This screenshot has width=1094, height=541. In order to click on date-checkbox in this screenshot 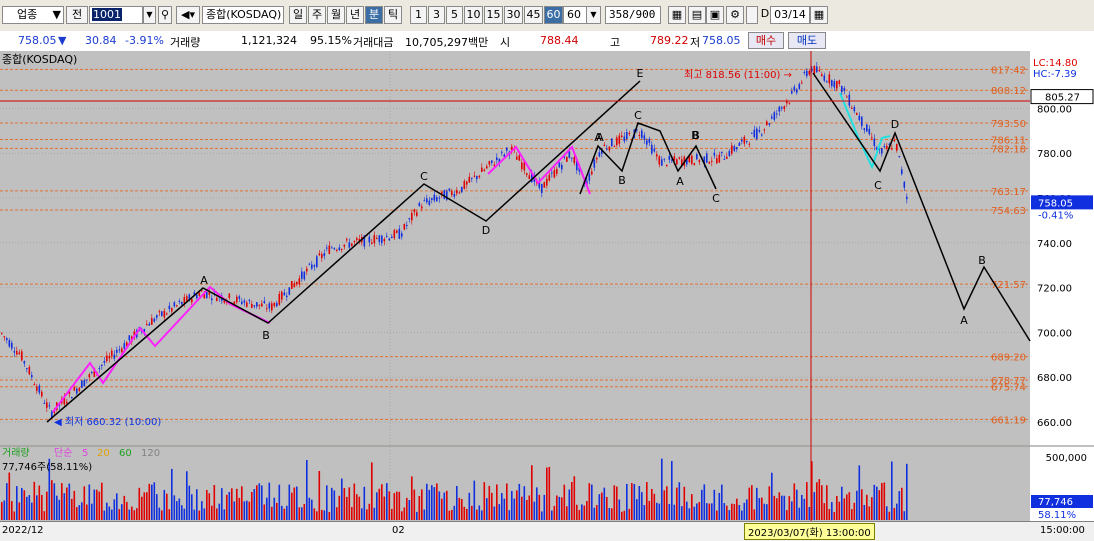, I will do `click(752, 15)`.